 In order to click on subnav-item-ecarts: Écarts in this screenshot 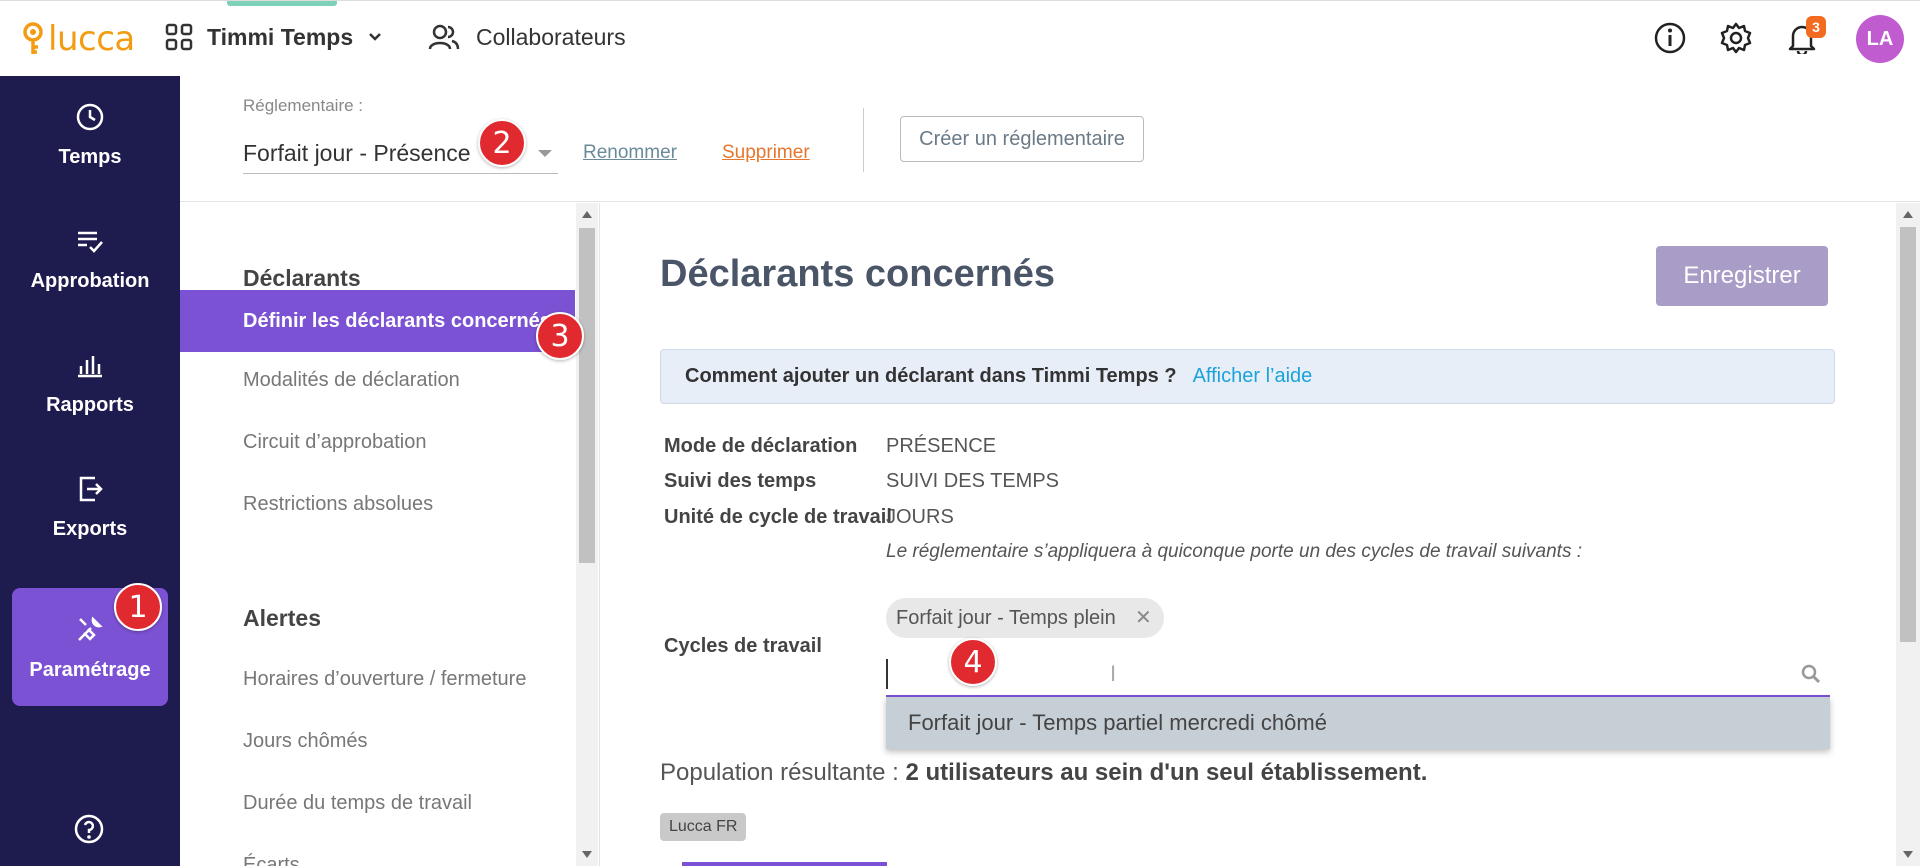, I will do `click(271, 860)`.